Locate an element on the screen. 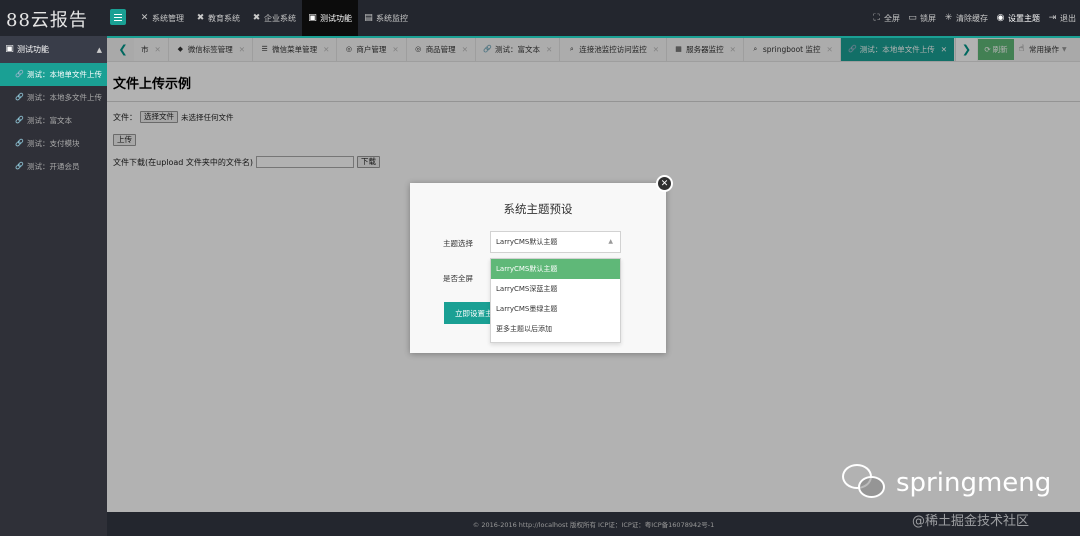 This screenshot has height=536, width=1080. sidebar-item-label: 测试：本地多文件上传 is located at coordinates (64, 97).